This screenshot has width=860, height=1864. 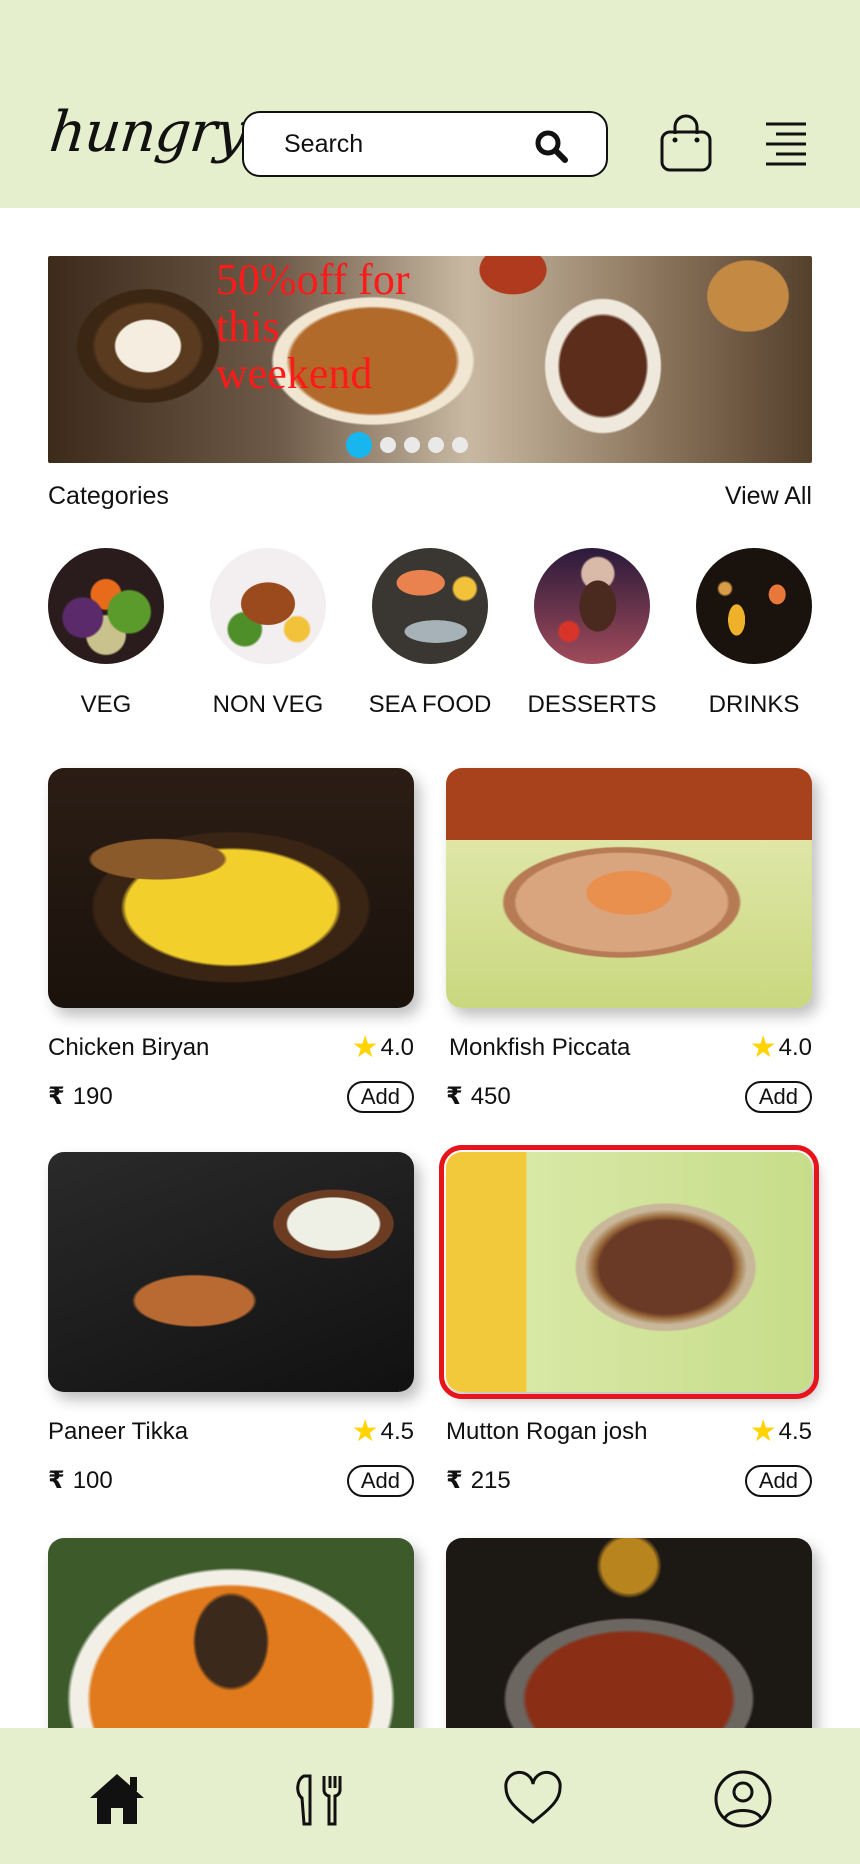 I want to click on home-icon, so click(x=117, y=1799).